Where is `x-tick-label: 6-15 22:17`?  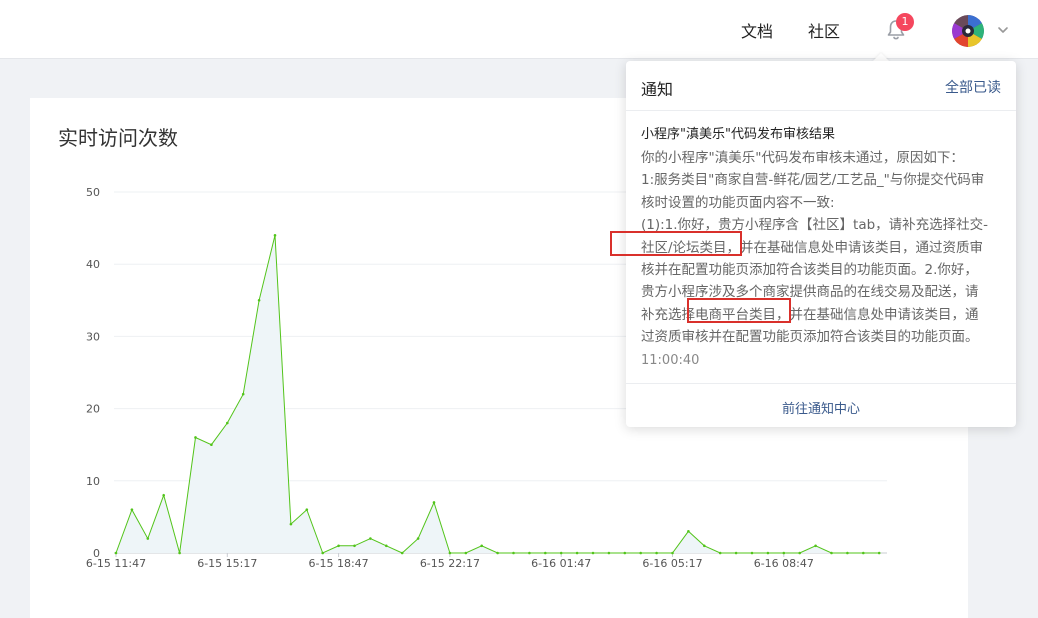
x-tick-label: 6-15 22:17 is located at coordinates (450, 563).